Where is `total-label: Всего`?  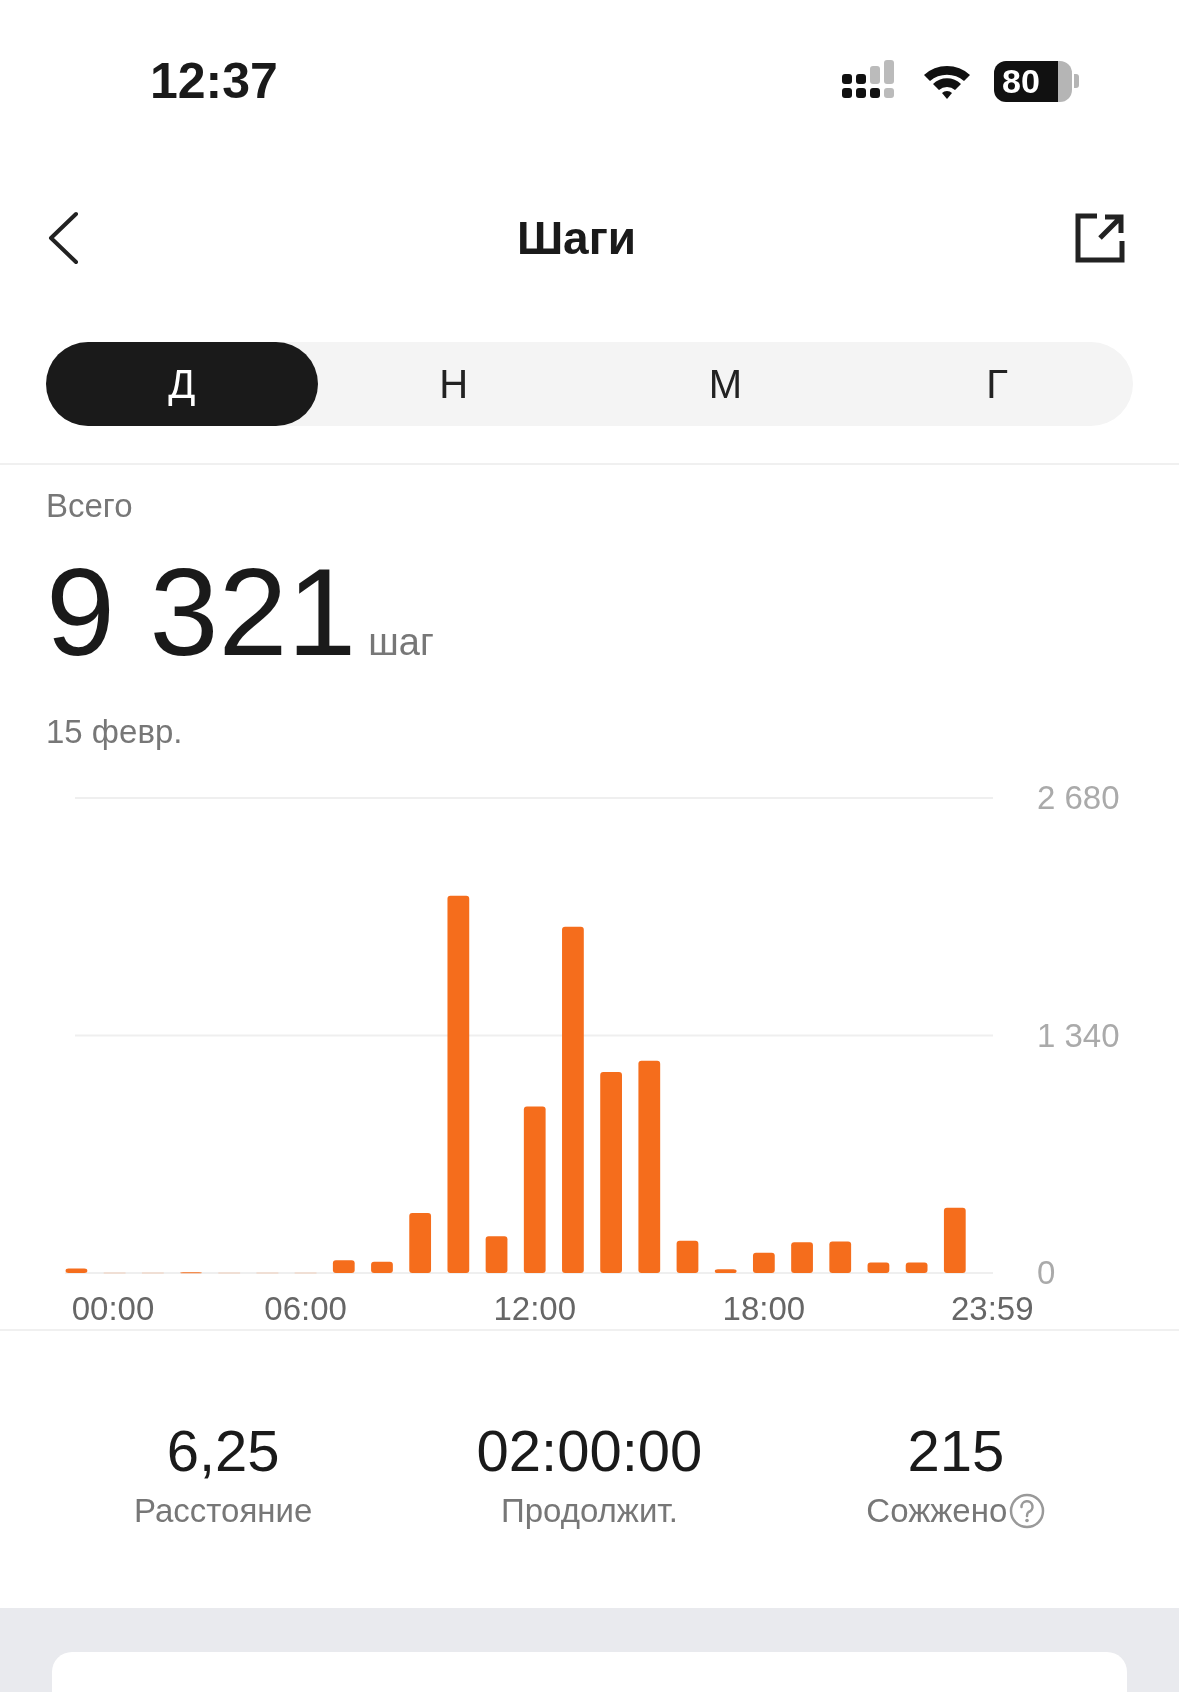
total-label: Всего is located at coordinates (90, 505).